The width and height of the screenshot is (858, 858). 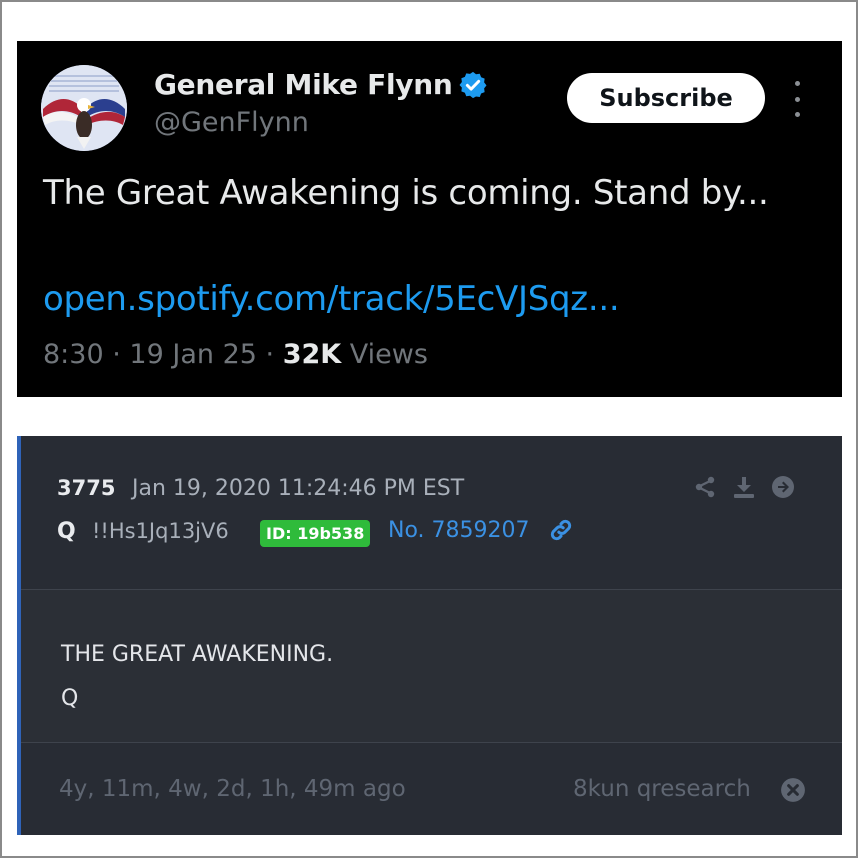 I want to click on tweet-date: 19 Jan 25, so click(x=193, y=354).